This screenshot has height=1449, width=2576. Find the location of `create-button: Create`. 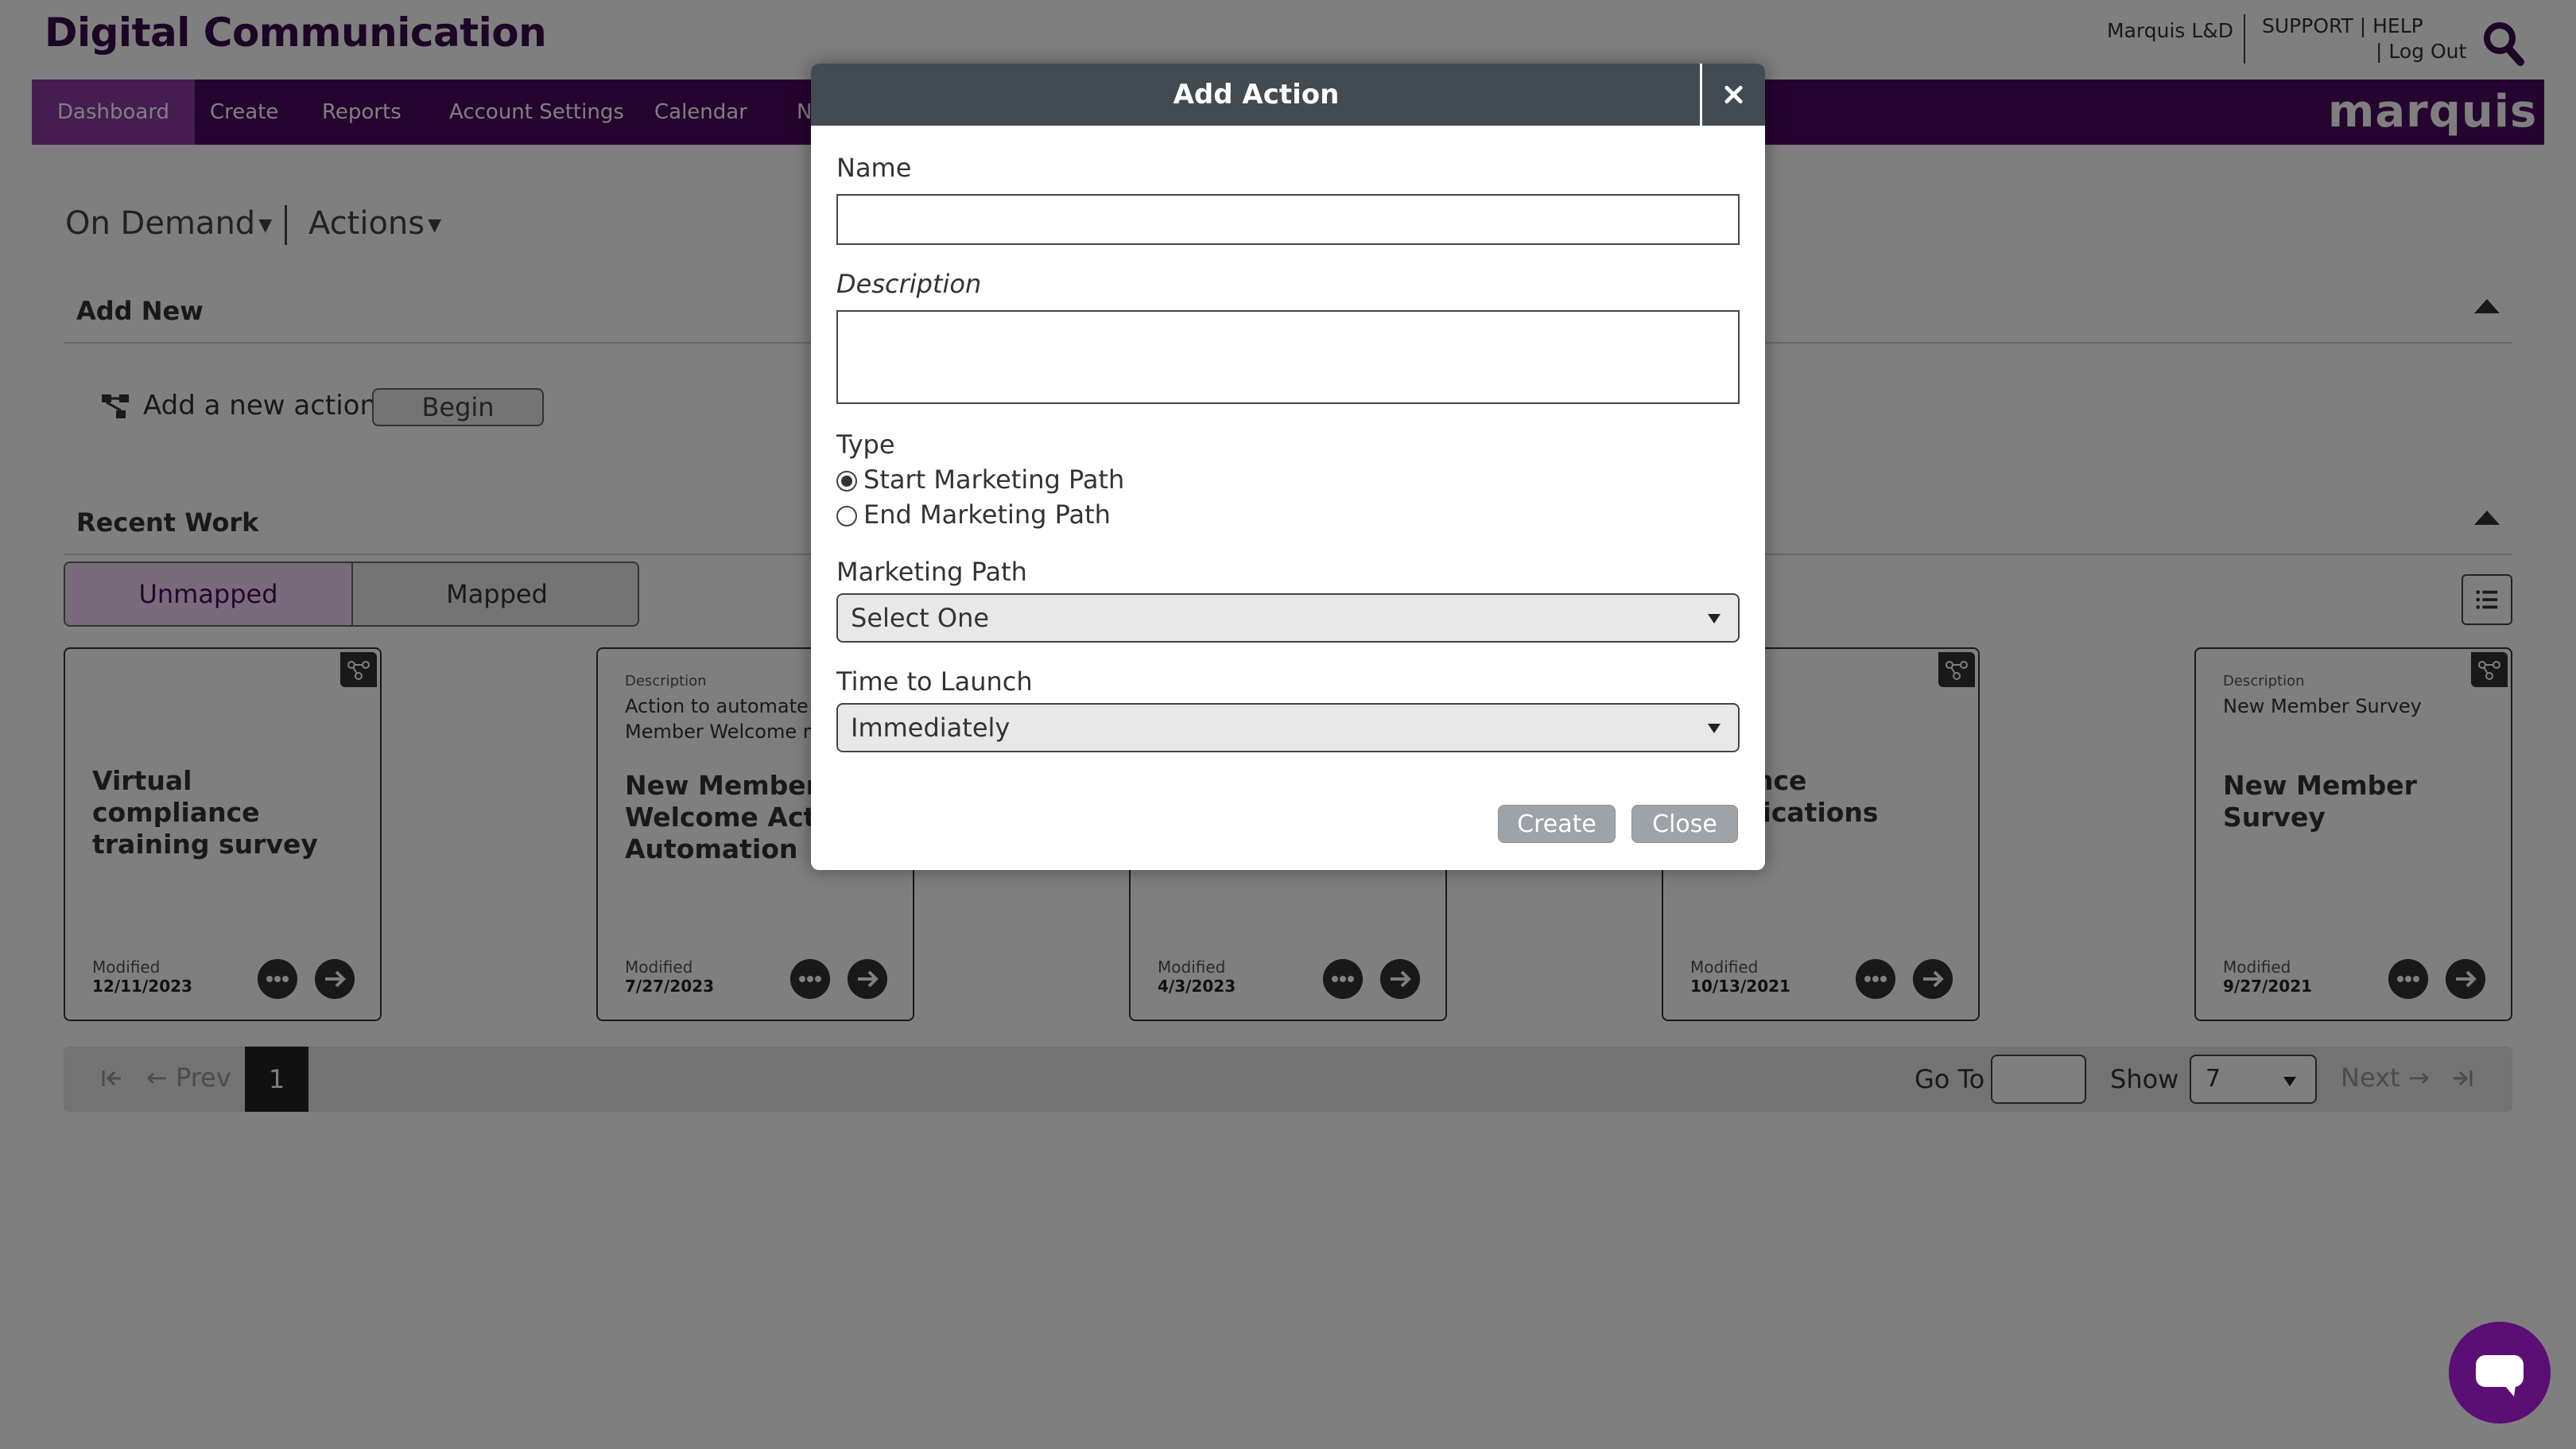

create-button: Create is located at coordinates (1557, 824).